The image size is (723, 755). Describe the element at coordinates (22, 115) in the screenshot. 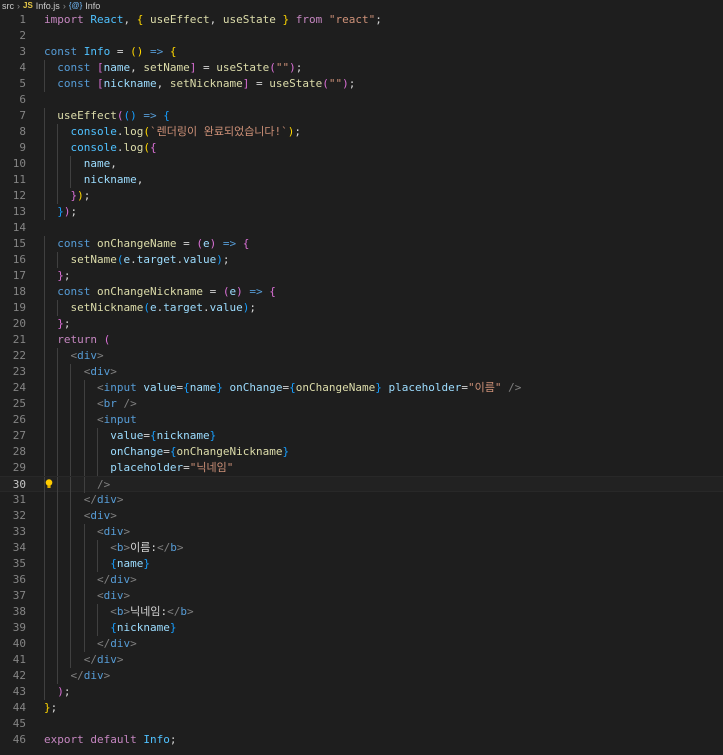

I see `line-number: 7` at that location.